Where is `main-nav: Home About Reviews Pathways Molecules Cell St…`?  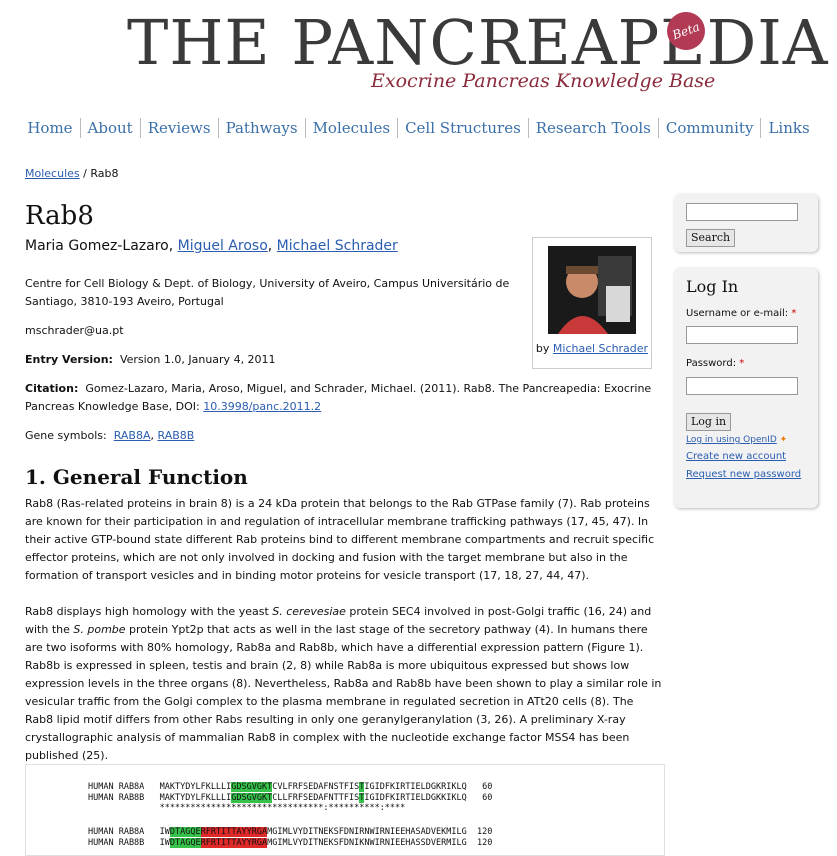 main-nav: Home About Reviews Pathways Molecules Cell St… is located at coordinates (418, 128).